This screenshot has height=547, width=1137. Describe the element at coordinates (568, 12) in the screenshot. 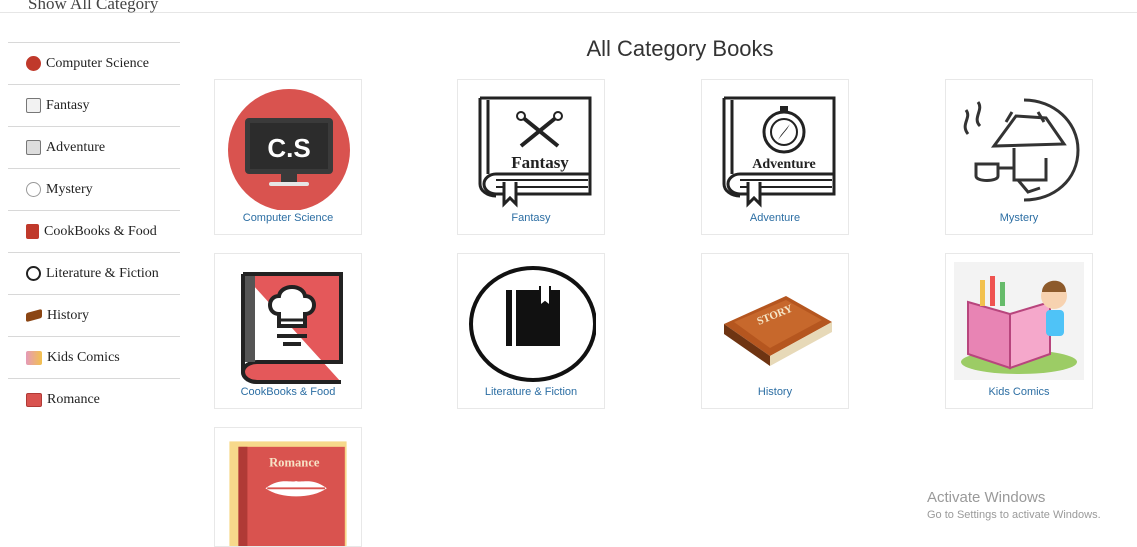

I see `top-divider` at that location.